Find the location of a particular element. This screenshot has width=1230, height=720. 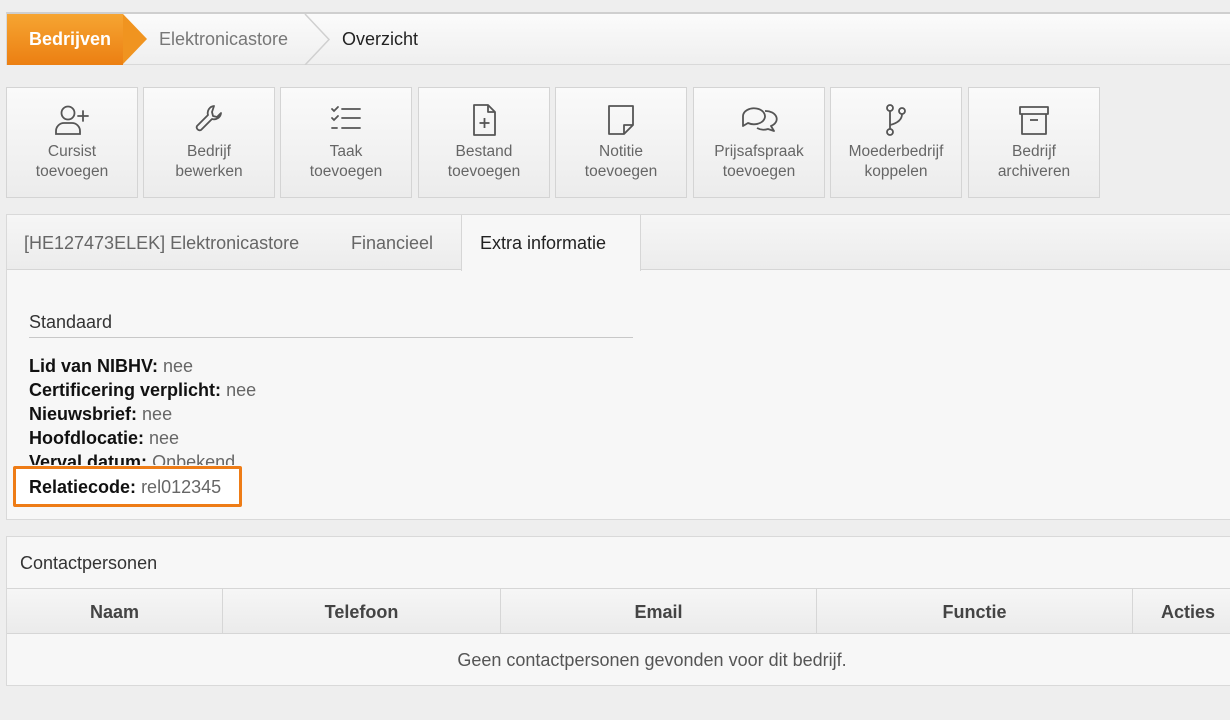

field-label: Verval datum: is located at coordinates (88, 458).